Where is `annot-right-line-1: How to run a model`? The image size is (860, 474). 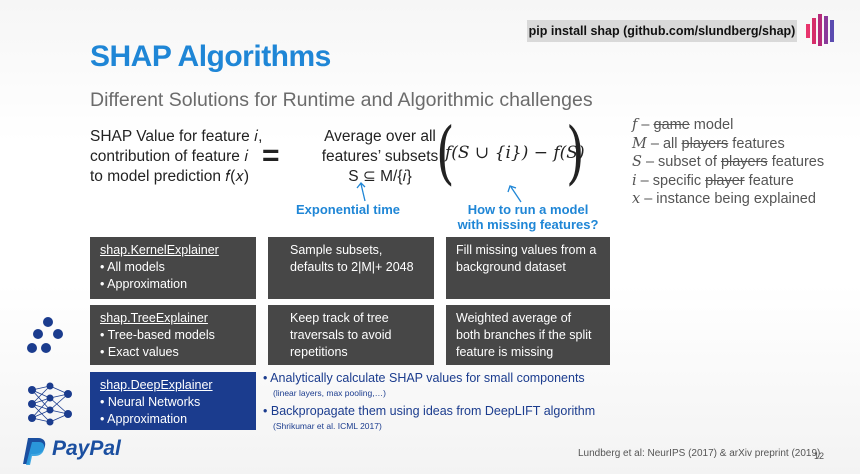 annot-right-line-1: How to run a model is located at coordinates (528, 209).